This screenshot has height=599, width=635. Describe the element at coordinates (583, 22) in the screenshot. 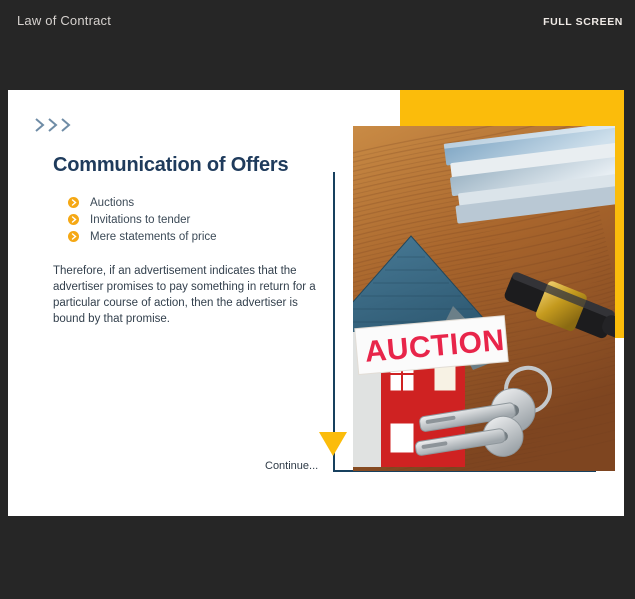

I see `fullscreen-button: FULL SCREEN` at that location.